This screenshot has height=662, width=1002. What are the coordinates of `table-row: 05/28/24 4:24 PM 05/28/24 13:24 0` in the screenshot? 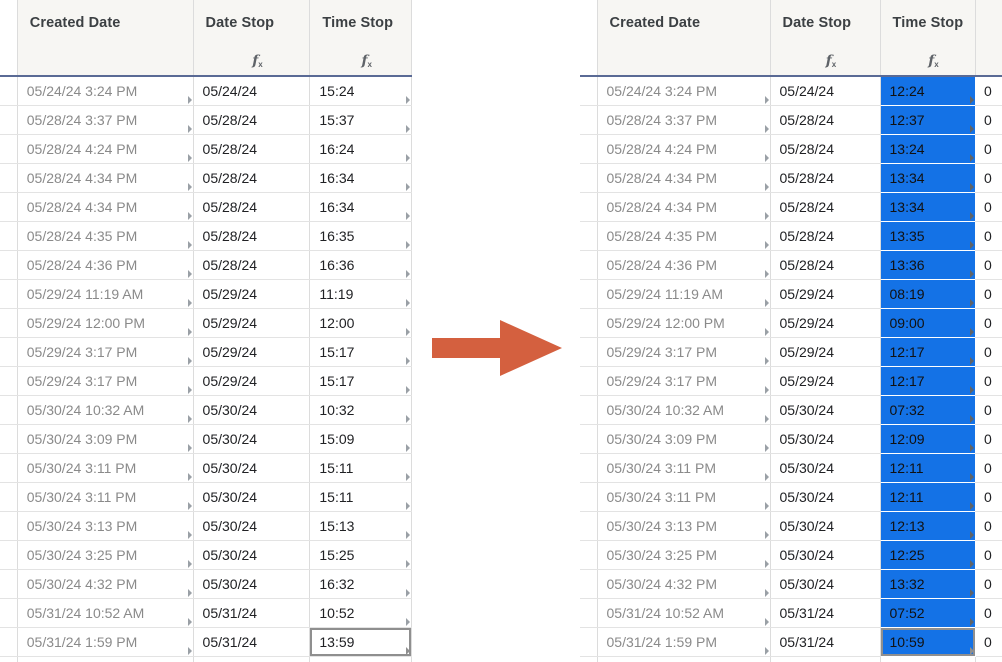 It's located at (791, 149).